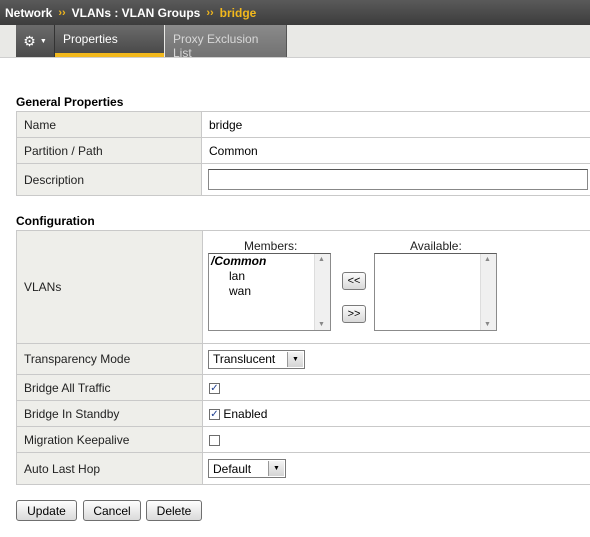 Image resolution: width=590 pixels, height=537 pixels. Describe the element at coordinates (232, 468) in the screenshot. I see `auto-last-hop-value: Default` at that location.